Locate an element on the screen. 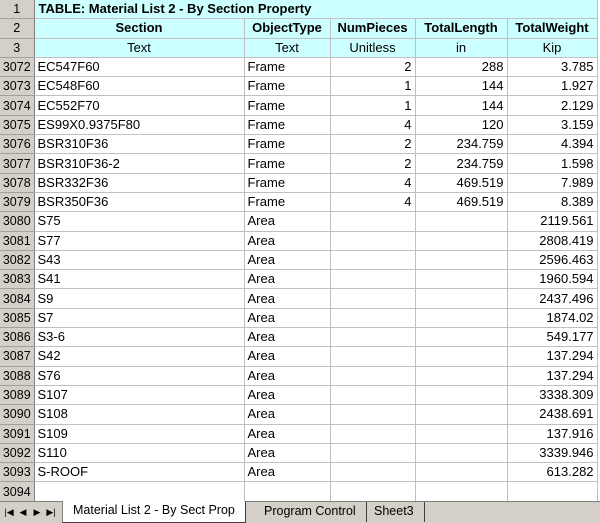  row-header: 3094 is located at coordinates (17, 491).